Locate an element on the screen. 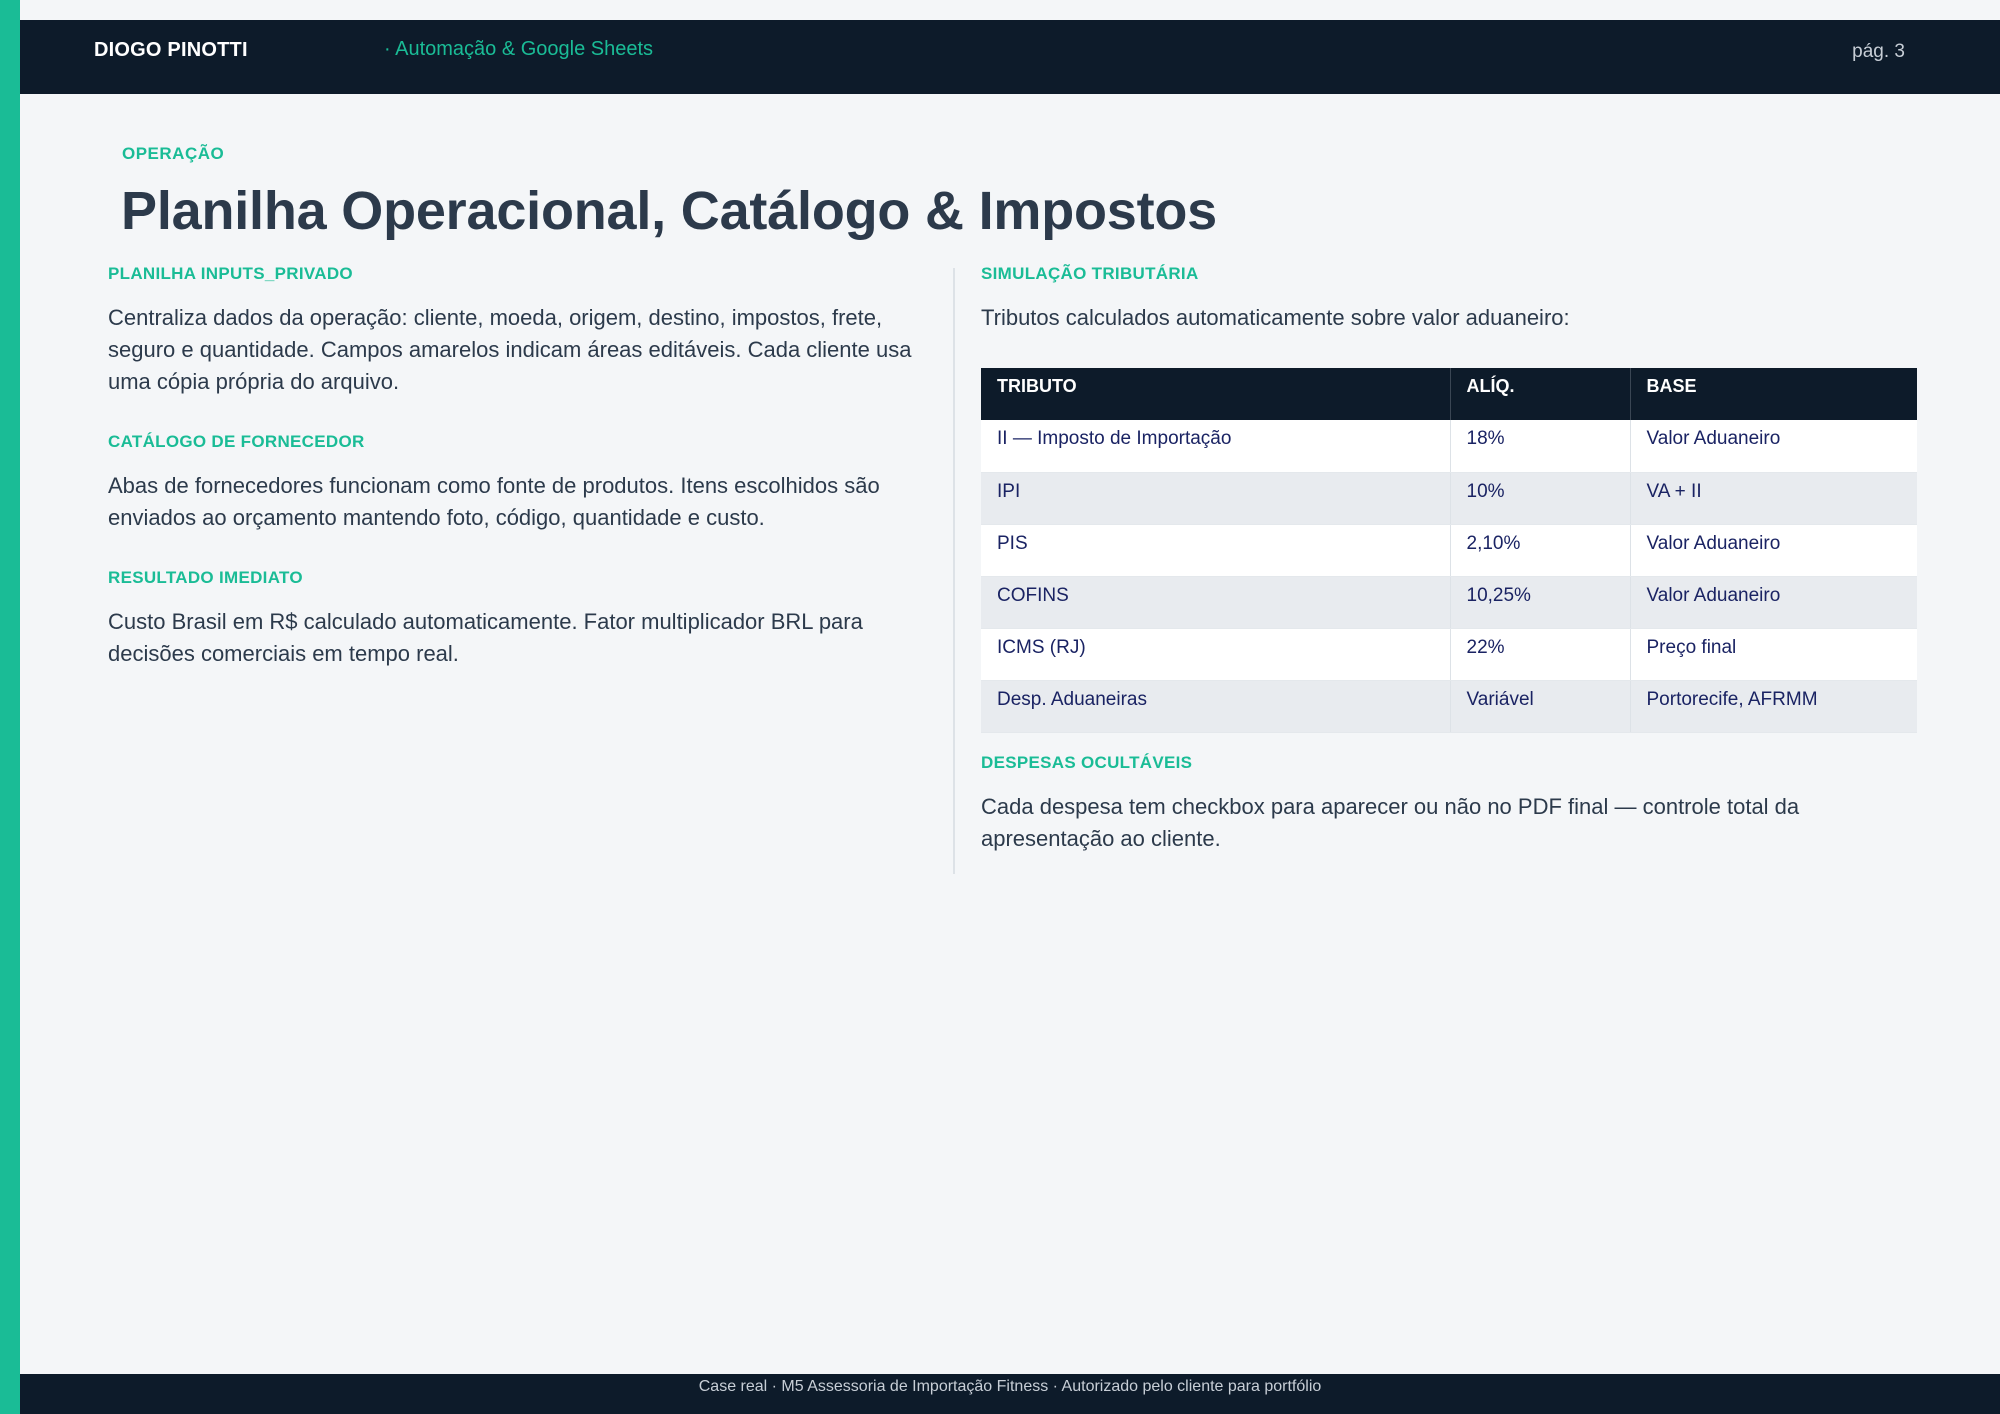 This screenshot has width=2000, height=1414. section-title: PLANILHA INPUTS_PRIVADO is located at coordinates (230, 273).